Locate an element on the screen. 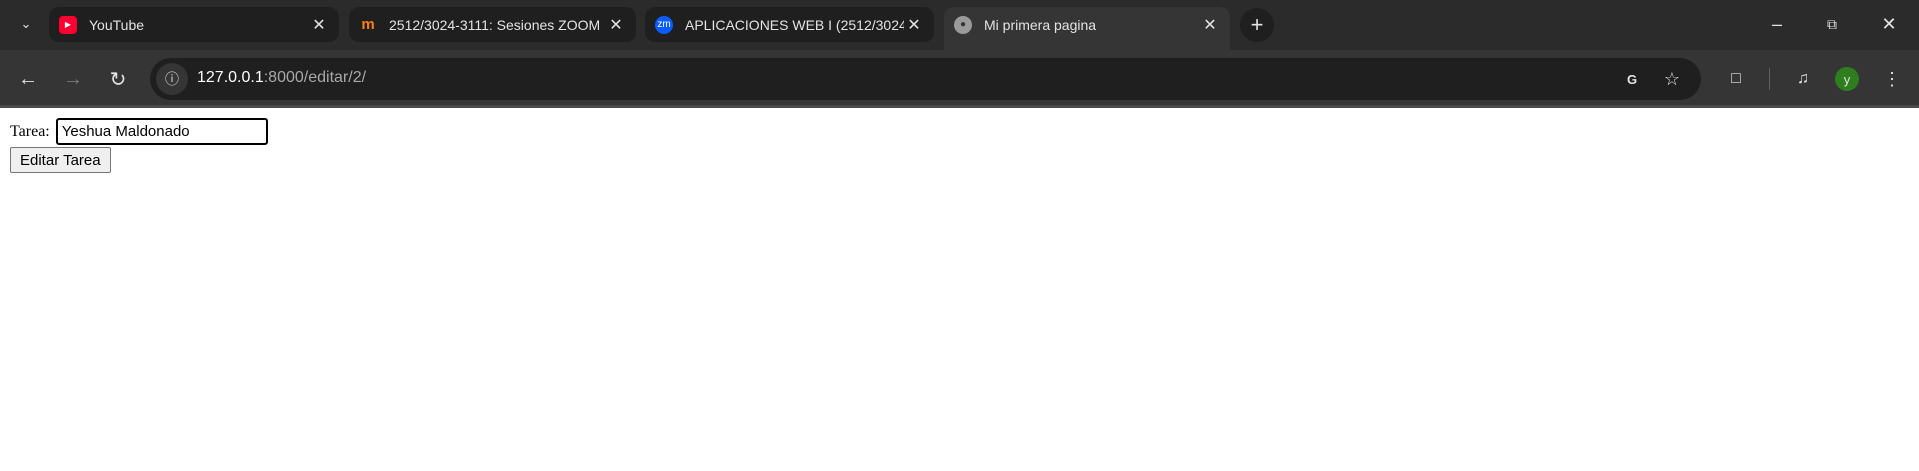  translate-icon: G is located at coordinates (1632, 79).